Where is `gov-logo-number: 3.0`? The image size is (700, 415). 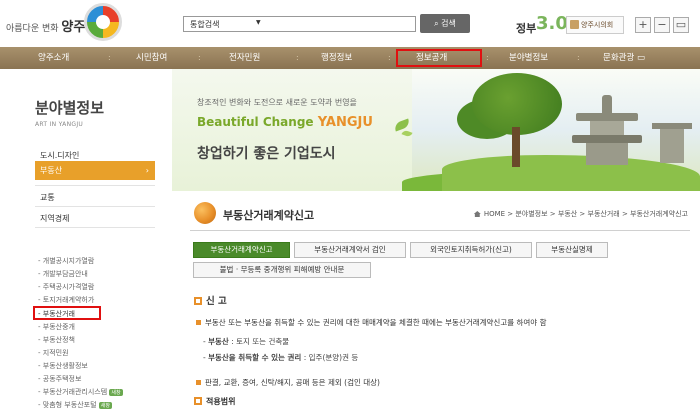
gov-logo-number: 3.0 is located at coordinates (552, 23).